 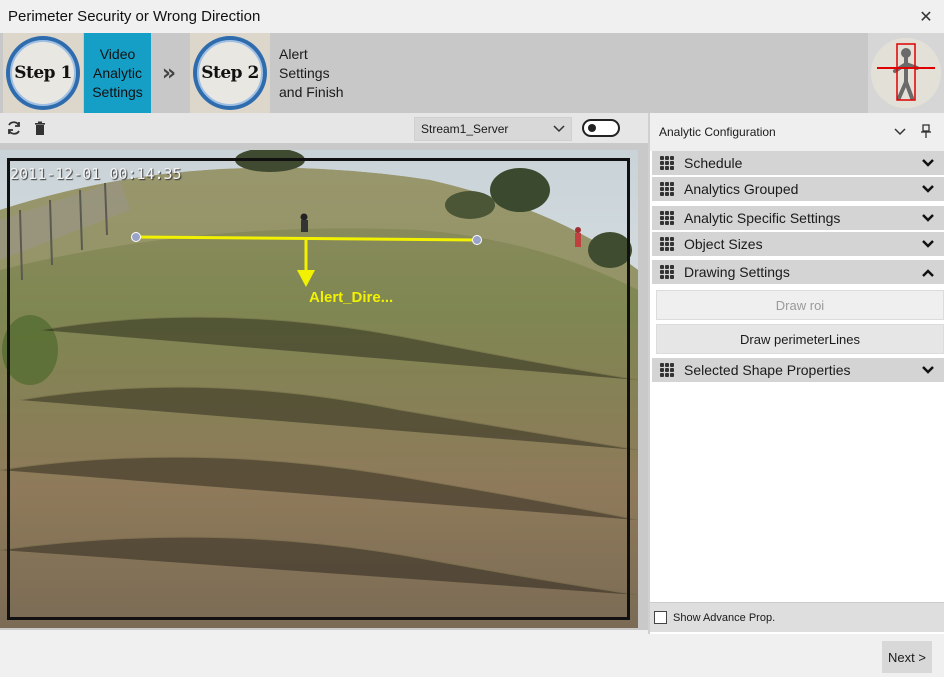 I want to click on stream-select-value: Stream1_Server, so click(x=465, y=129).